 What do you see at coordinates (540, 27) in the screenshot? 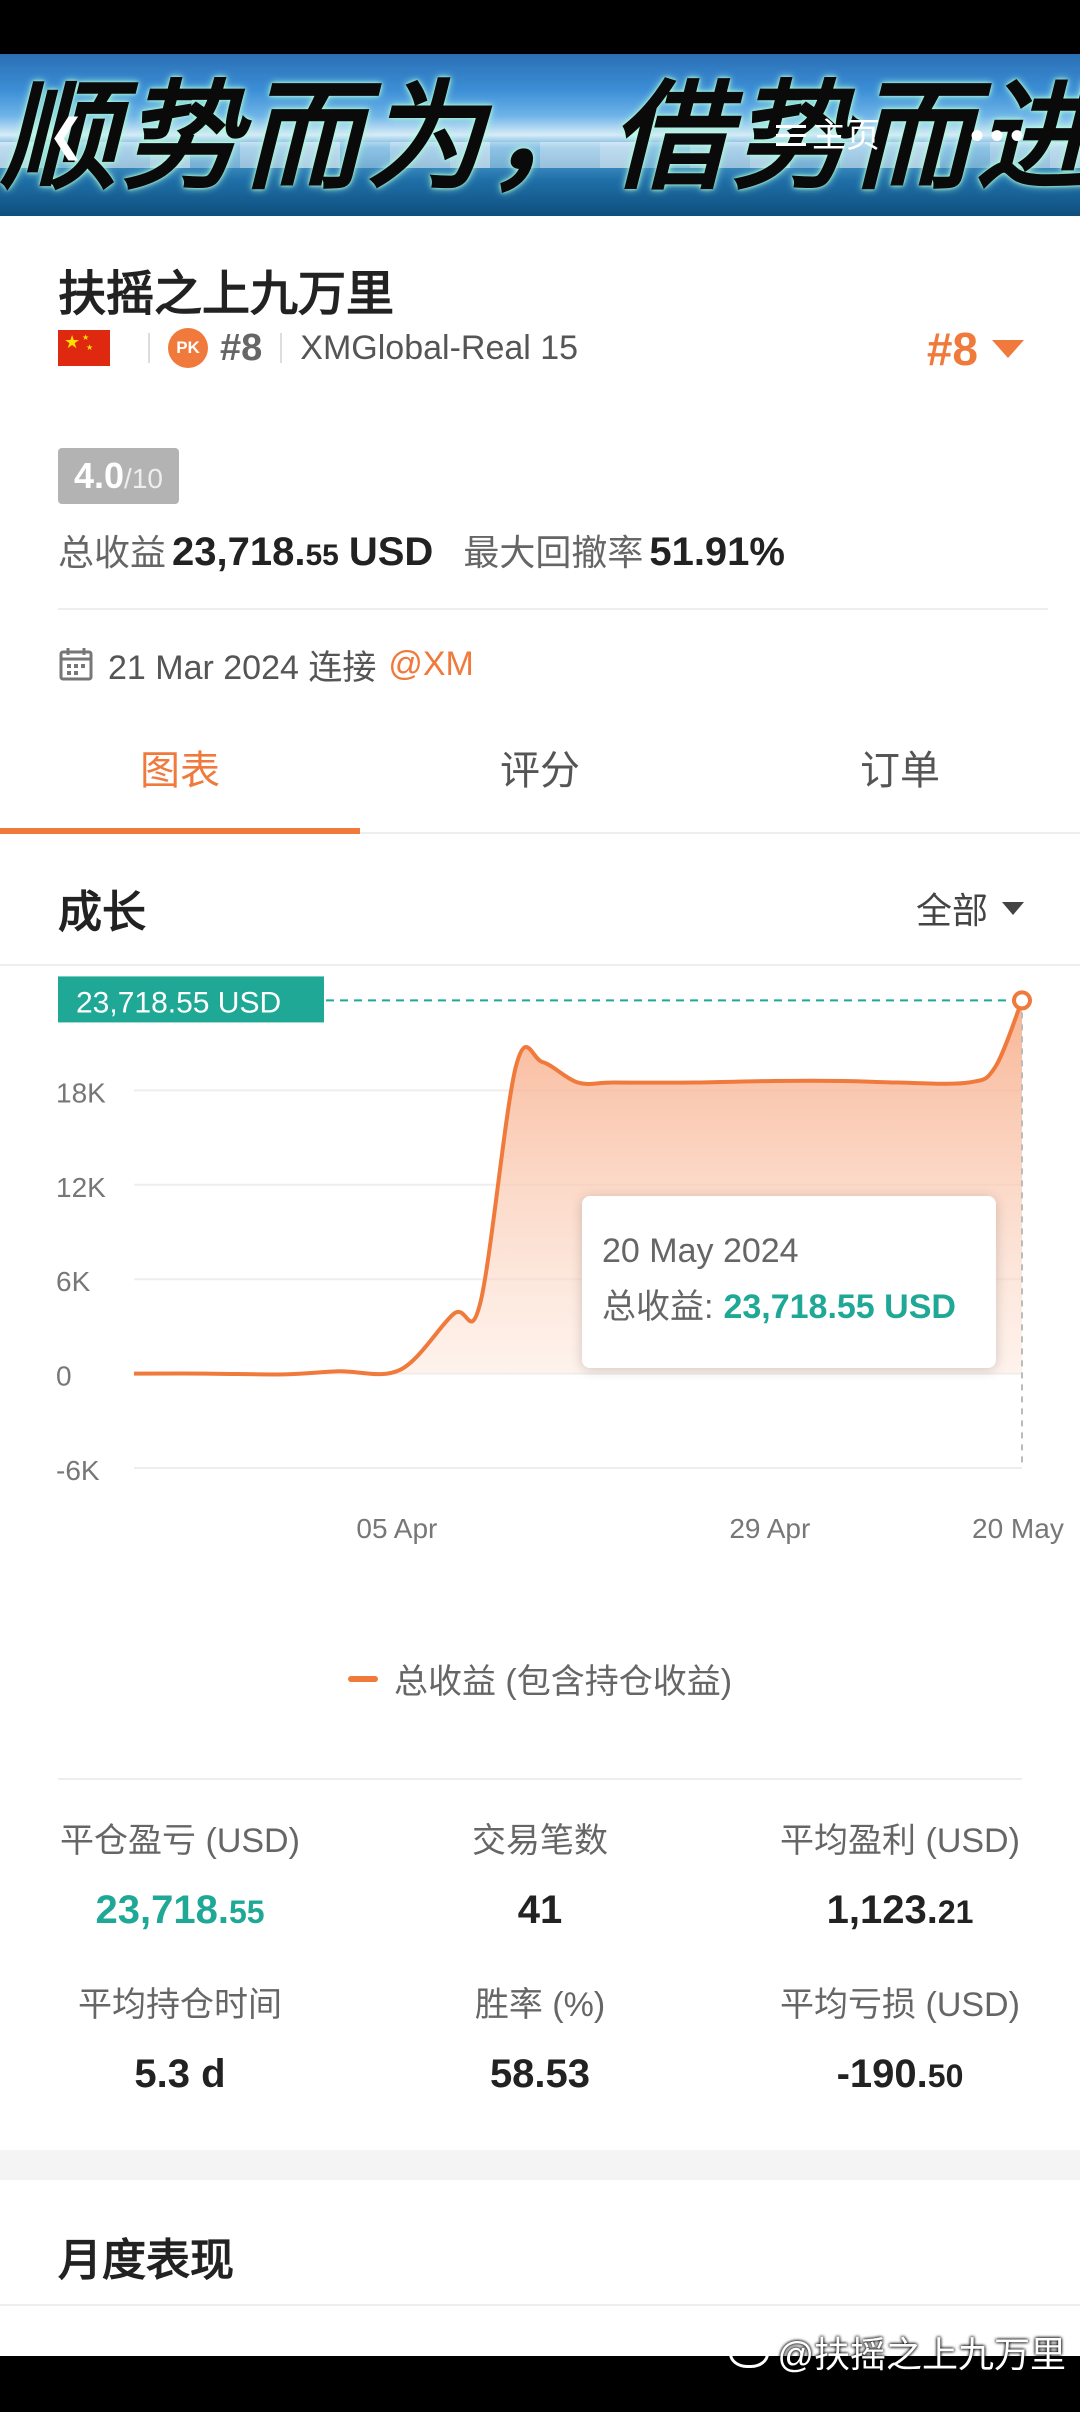
I see `status-bar` at bounding box center [540, 27].